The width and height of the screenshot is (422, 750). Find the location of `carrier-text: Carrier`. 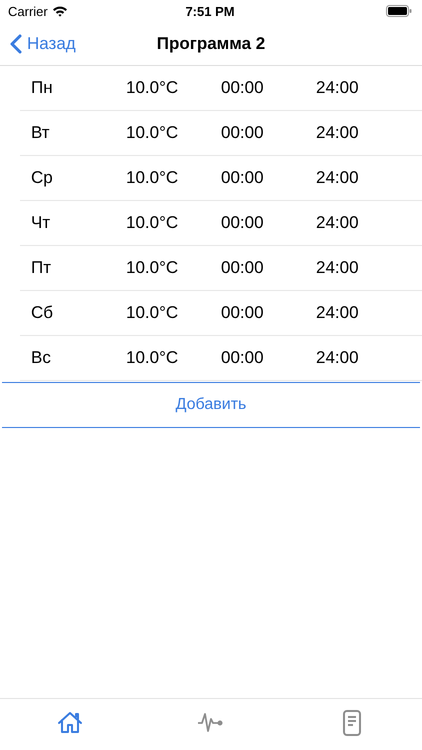

carrier-text: Carrier is located at coordinates (28, 11).